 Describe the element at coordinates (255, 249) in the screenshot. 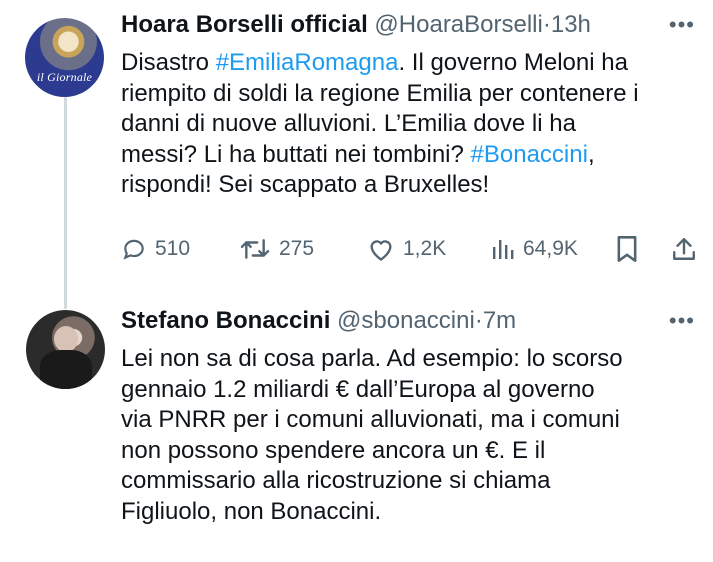

I see `retweet-icon` at that location.